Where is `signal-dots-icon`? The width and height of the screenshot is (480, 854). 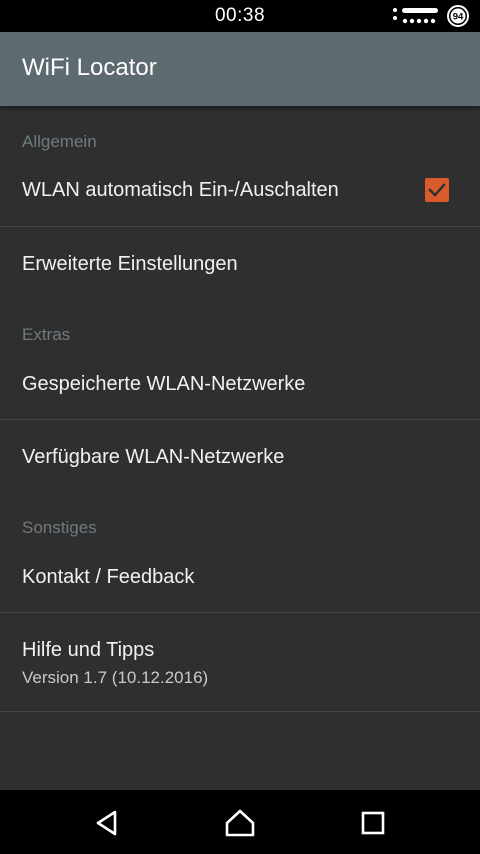
signal-dots-icon is located at coordinates (415, 16).